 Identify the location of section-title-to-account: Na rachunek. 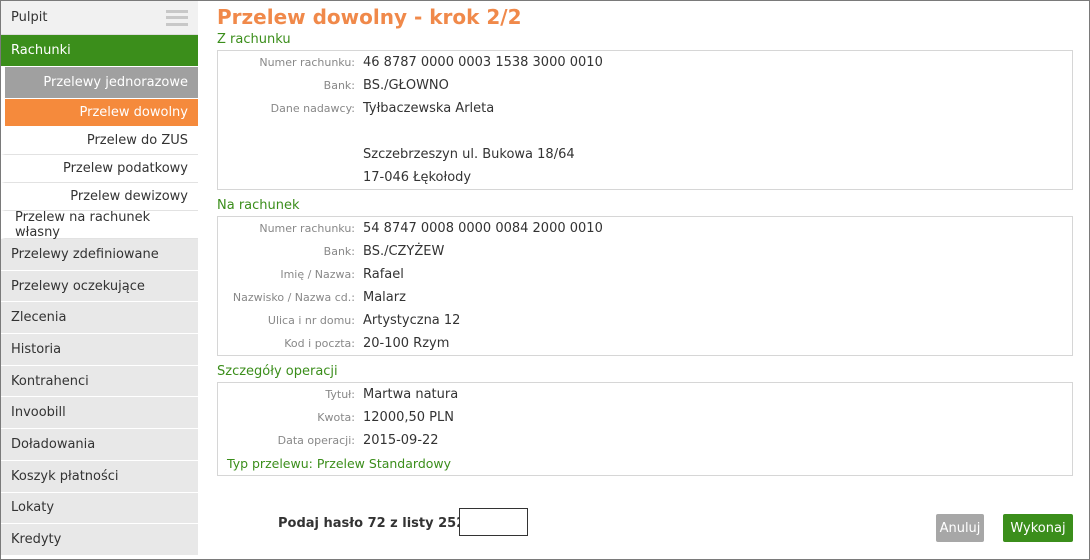
(258, 205).